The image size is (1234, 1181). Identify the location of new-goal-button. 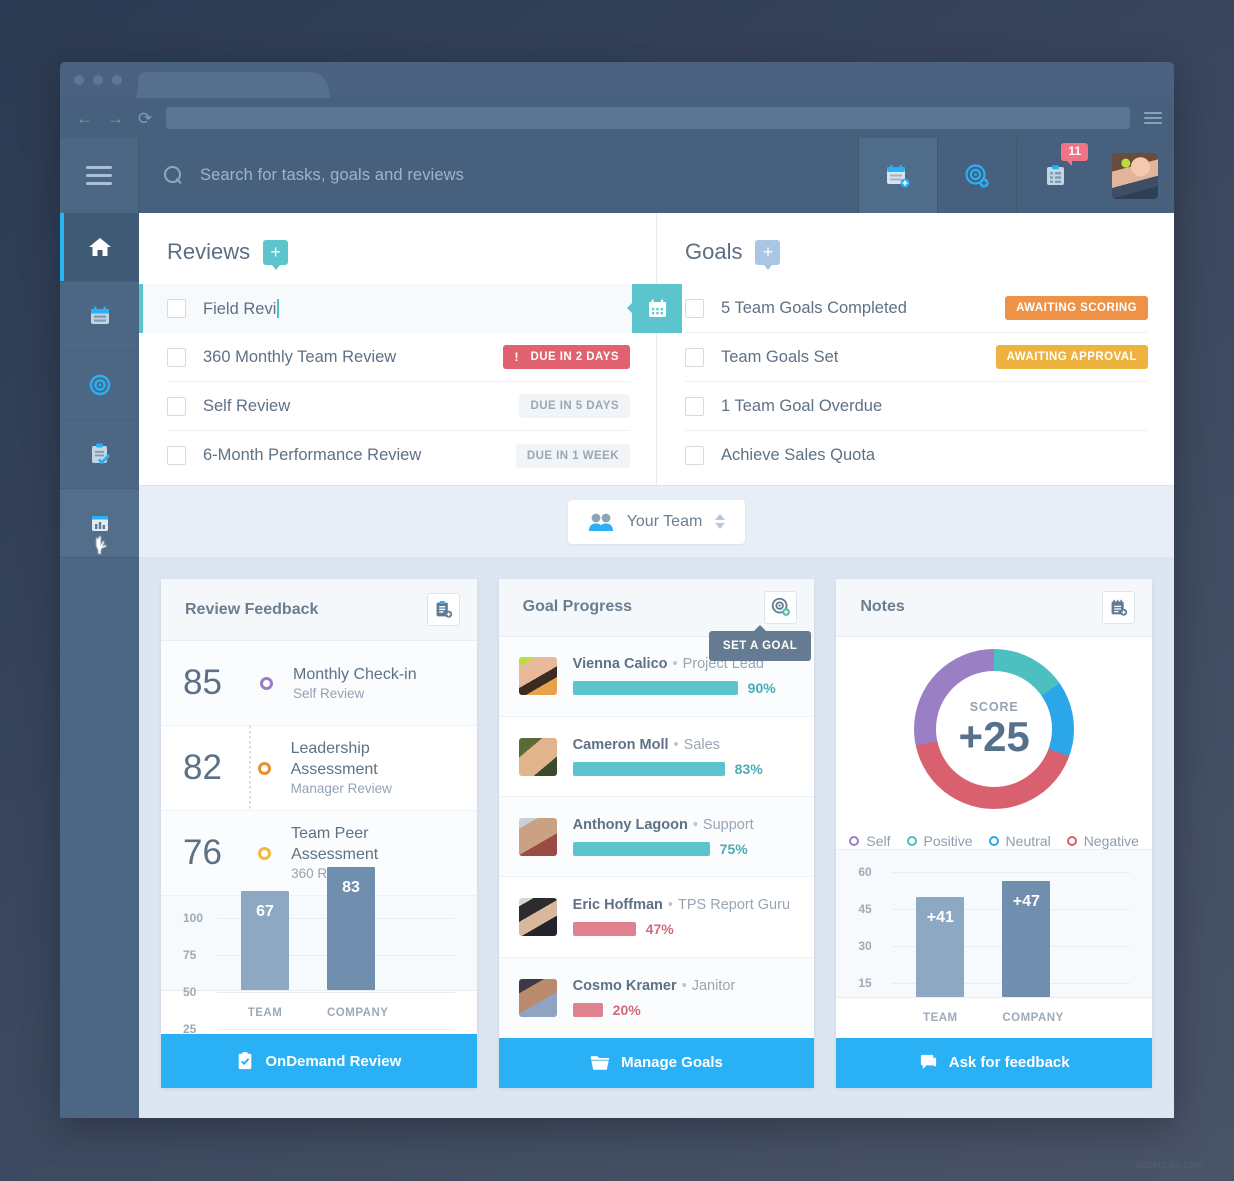
(976, 175).